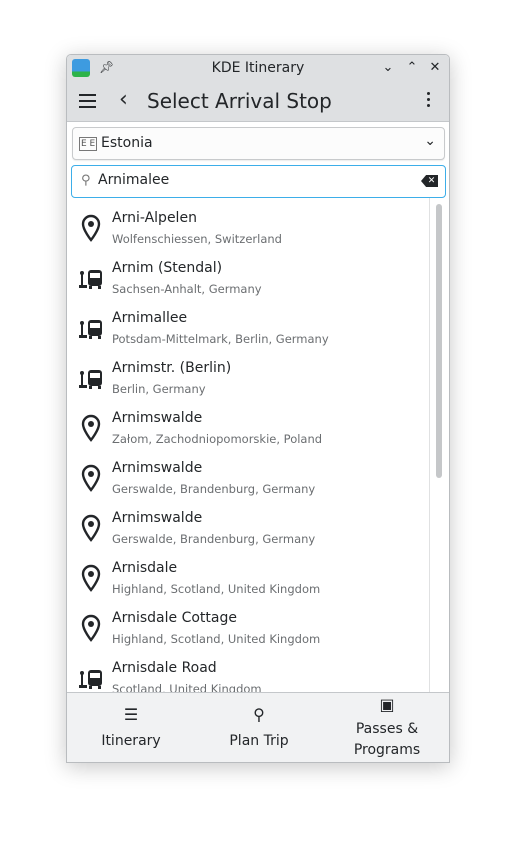 The height and width of the screenshot is (841, 515). I want to click on stop-location: Załom, Zachodniopomorskie, Poland, so click(217, 439).